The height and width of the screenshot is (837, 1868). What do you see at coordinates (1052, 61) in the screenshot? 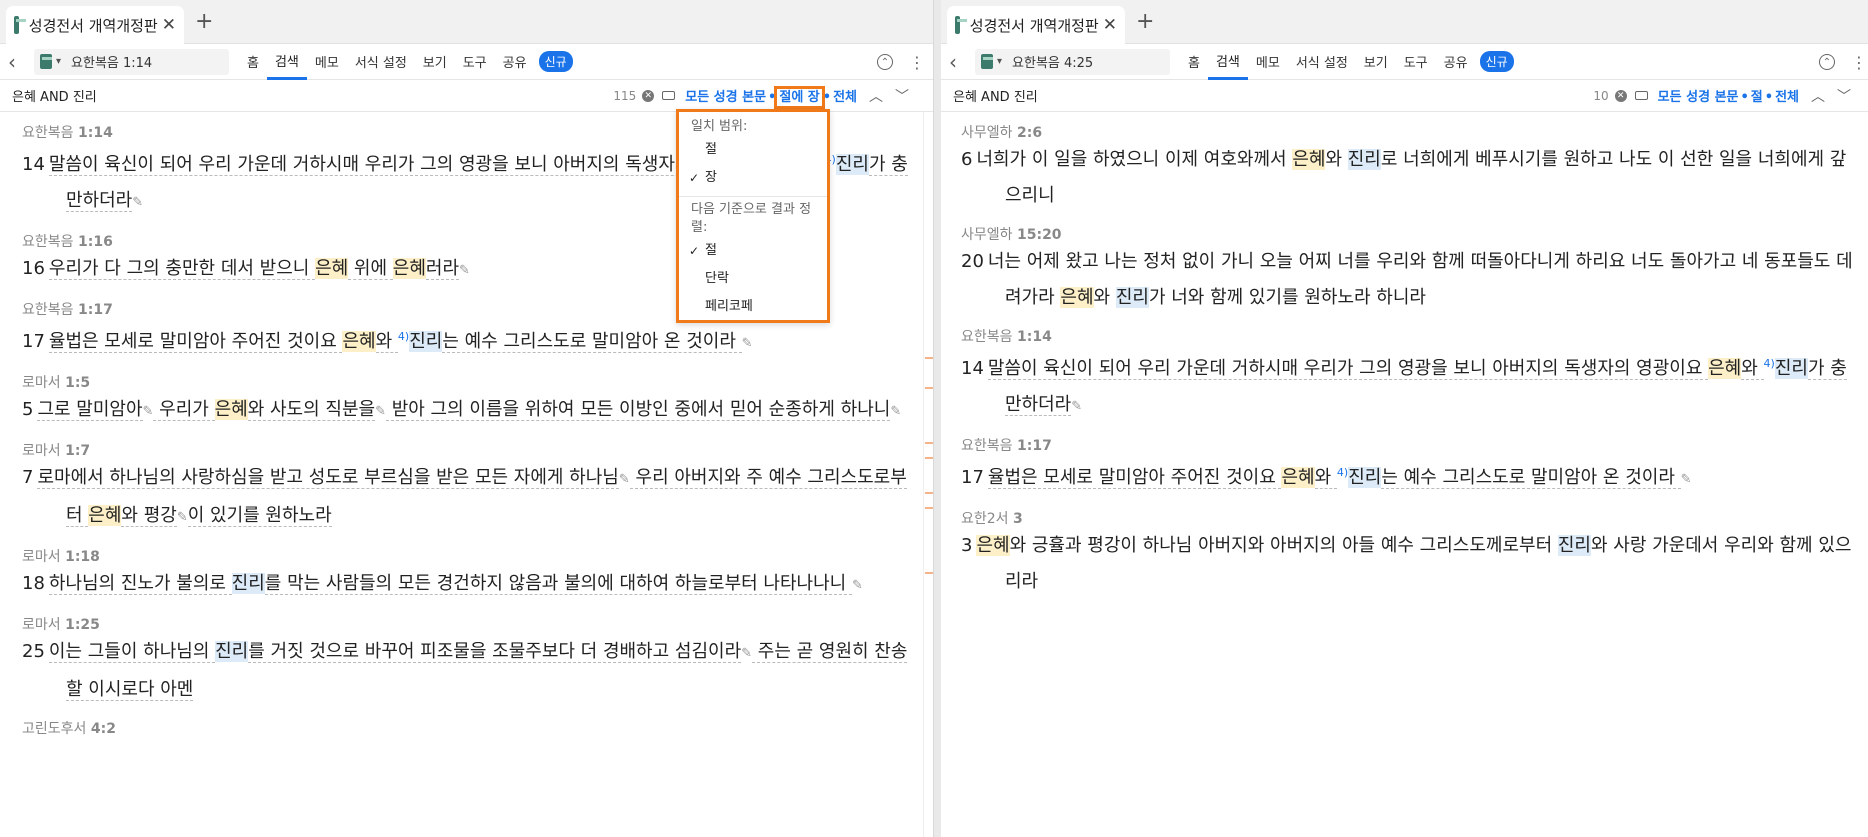
I see `reference-input: 요한복음 4:25` at bounding box center [1052, 61].